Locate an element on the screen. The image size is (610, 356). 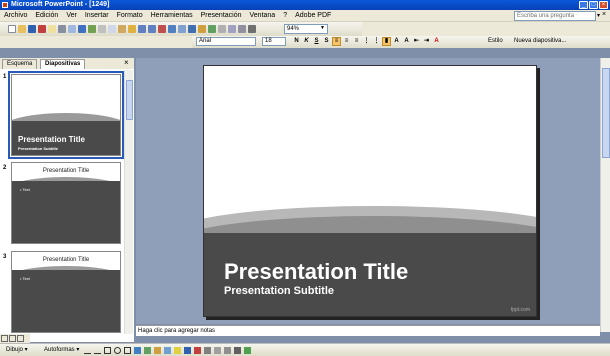
menu-adobe-pdf: Adobe PDF is located at coordinates (313, 15).